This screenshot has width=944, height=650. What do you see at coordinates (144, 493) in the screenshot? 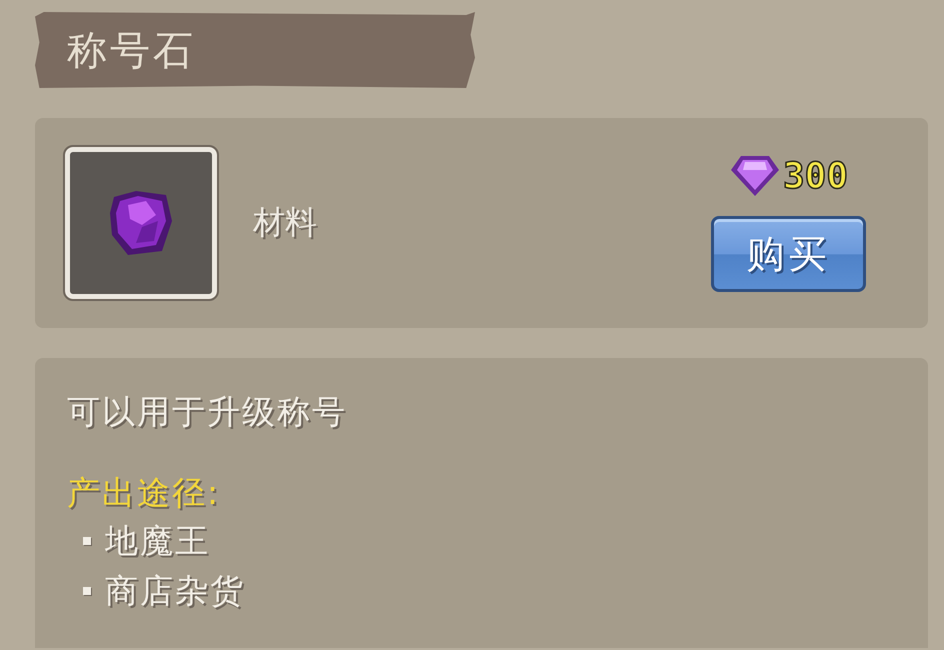
I see `sources-label: 产出途径:` at bounding box center [144, 493].